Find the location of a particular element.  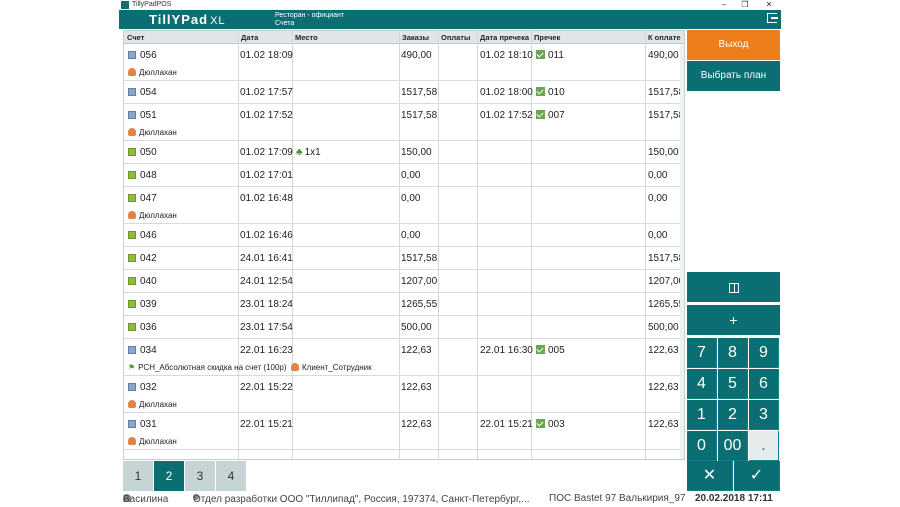

page-3: 3 is located at coordinates (200, 476).